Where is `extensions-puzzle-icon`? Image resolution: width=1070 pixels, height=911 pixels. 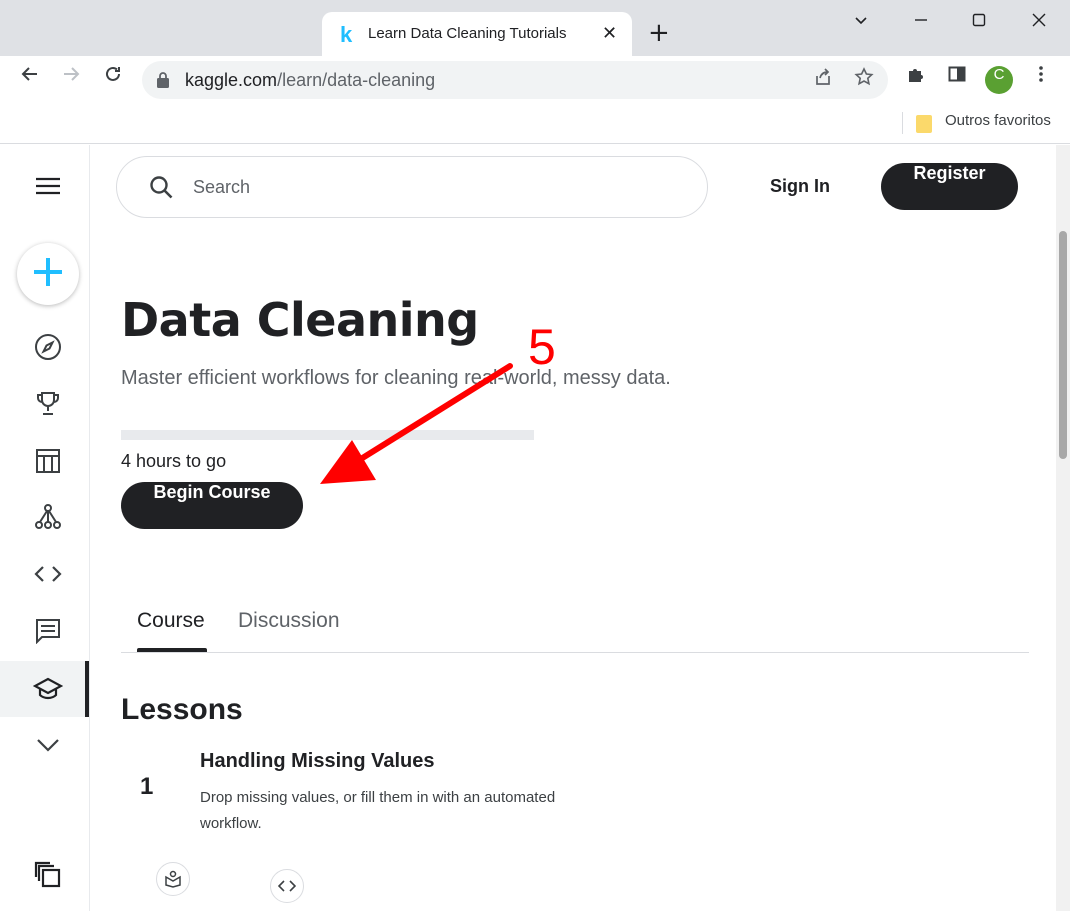
extensions-puzzle-icon is located at coordinates (916, 80).